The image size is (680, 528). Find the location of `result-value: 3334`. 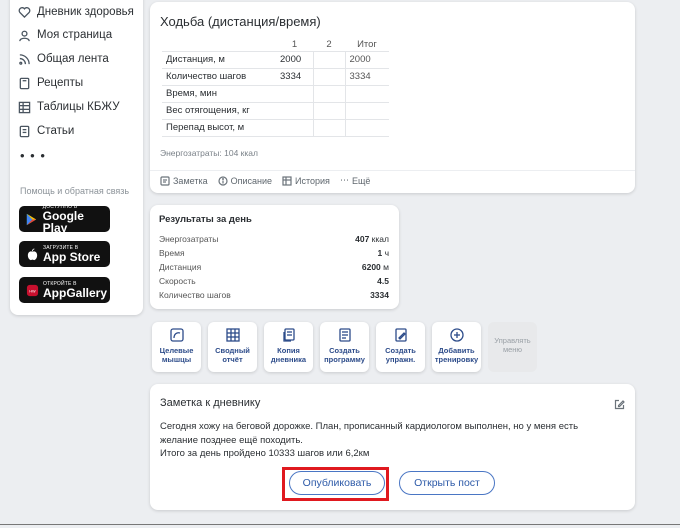

result-value: 3334 is located at coordinates (379, 295).